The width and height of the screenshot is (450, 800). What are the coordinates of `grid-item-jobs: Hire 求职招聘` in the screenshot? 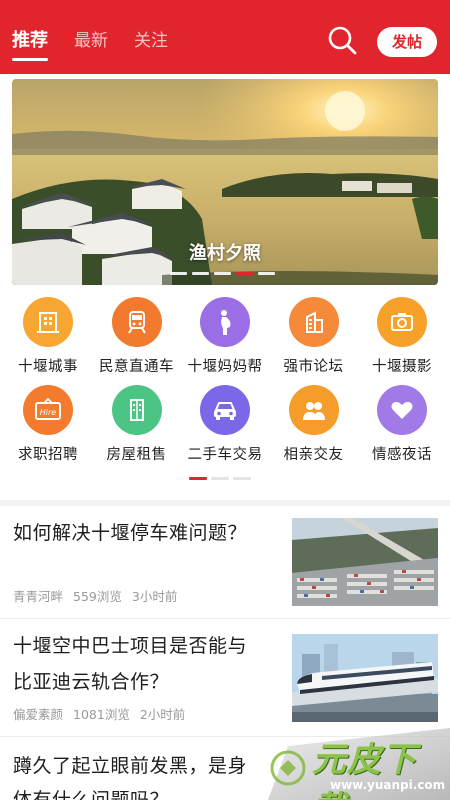 It's located at (48, 427).